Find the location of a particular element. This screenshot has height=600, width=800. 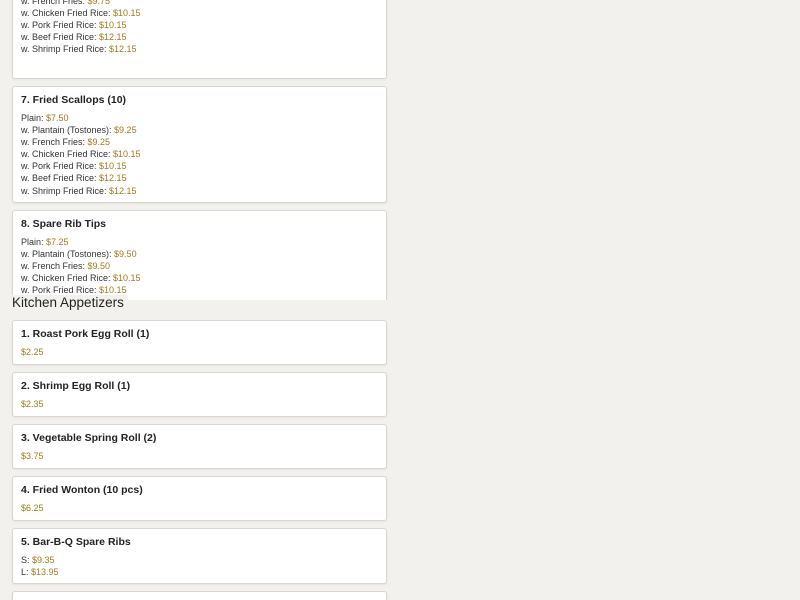

price-row: $2.25 is located at coordinates (32, 352).